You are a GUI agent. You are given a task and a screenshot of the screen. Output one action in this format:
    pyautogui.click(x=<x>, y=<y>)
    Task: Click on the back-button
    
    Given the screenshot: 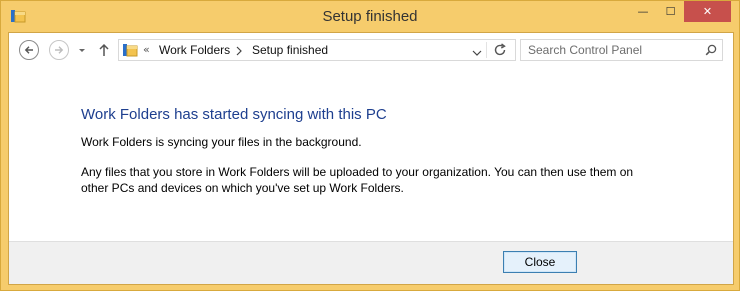 What is the action you would take?
    pyautogui.click(x=29, y=50)
    